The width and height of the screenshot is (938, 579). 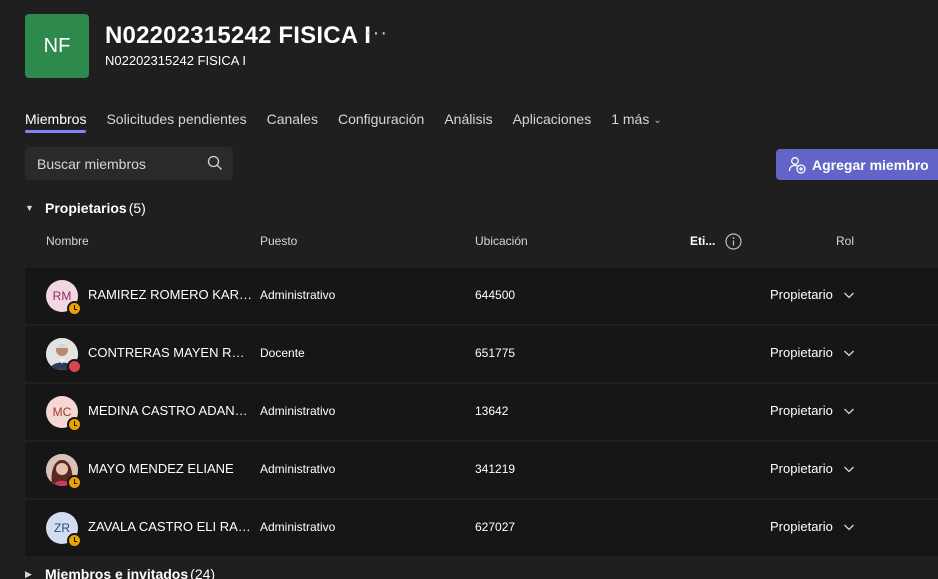 I want to click on tab-label: Canales, so click(x=292, y=119).